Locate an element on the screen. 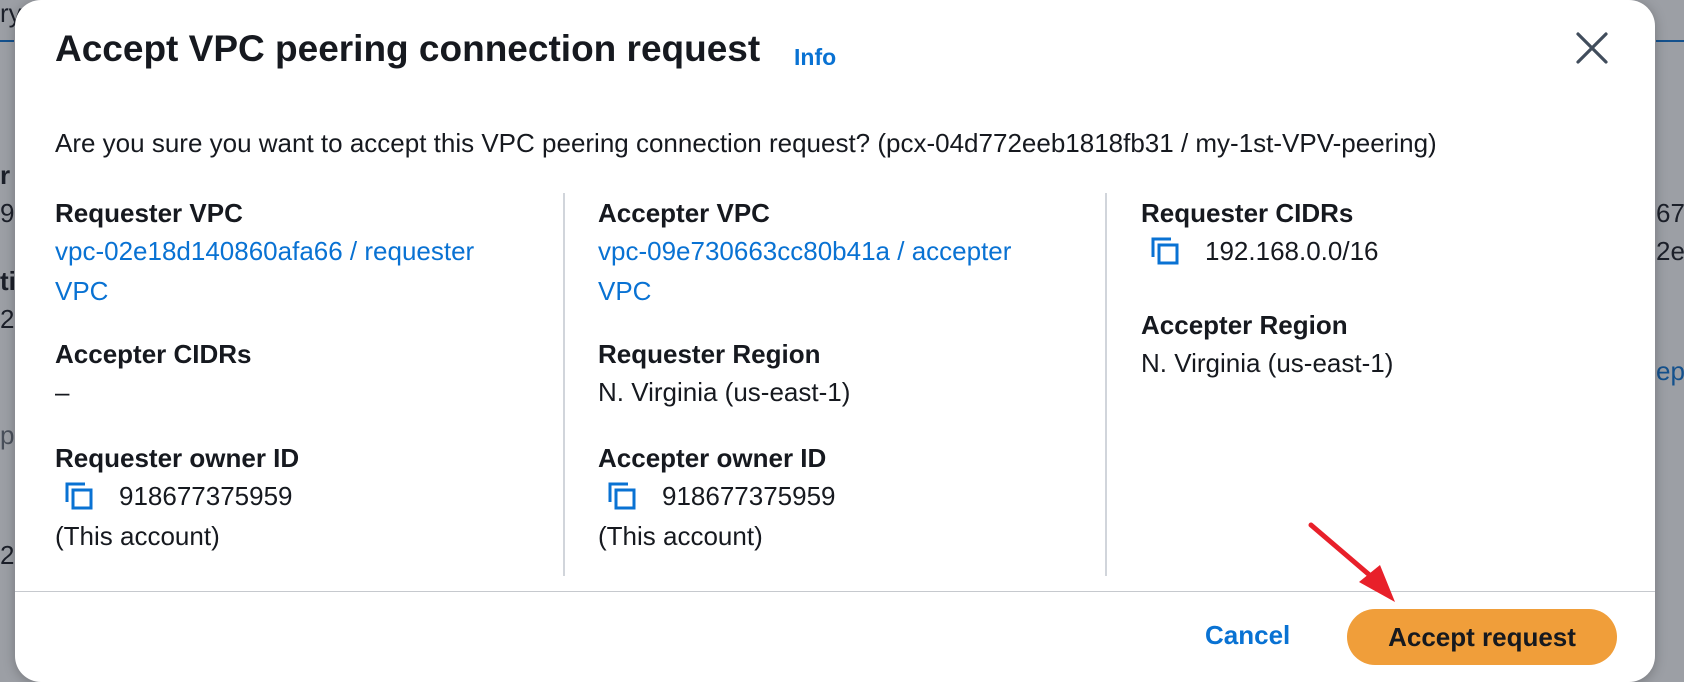 This screenshot has height=682, width=1684. annotation-arrow is located at coordinates (1351, 562).